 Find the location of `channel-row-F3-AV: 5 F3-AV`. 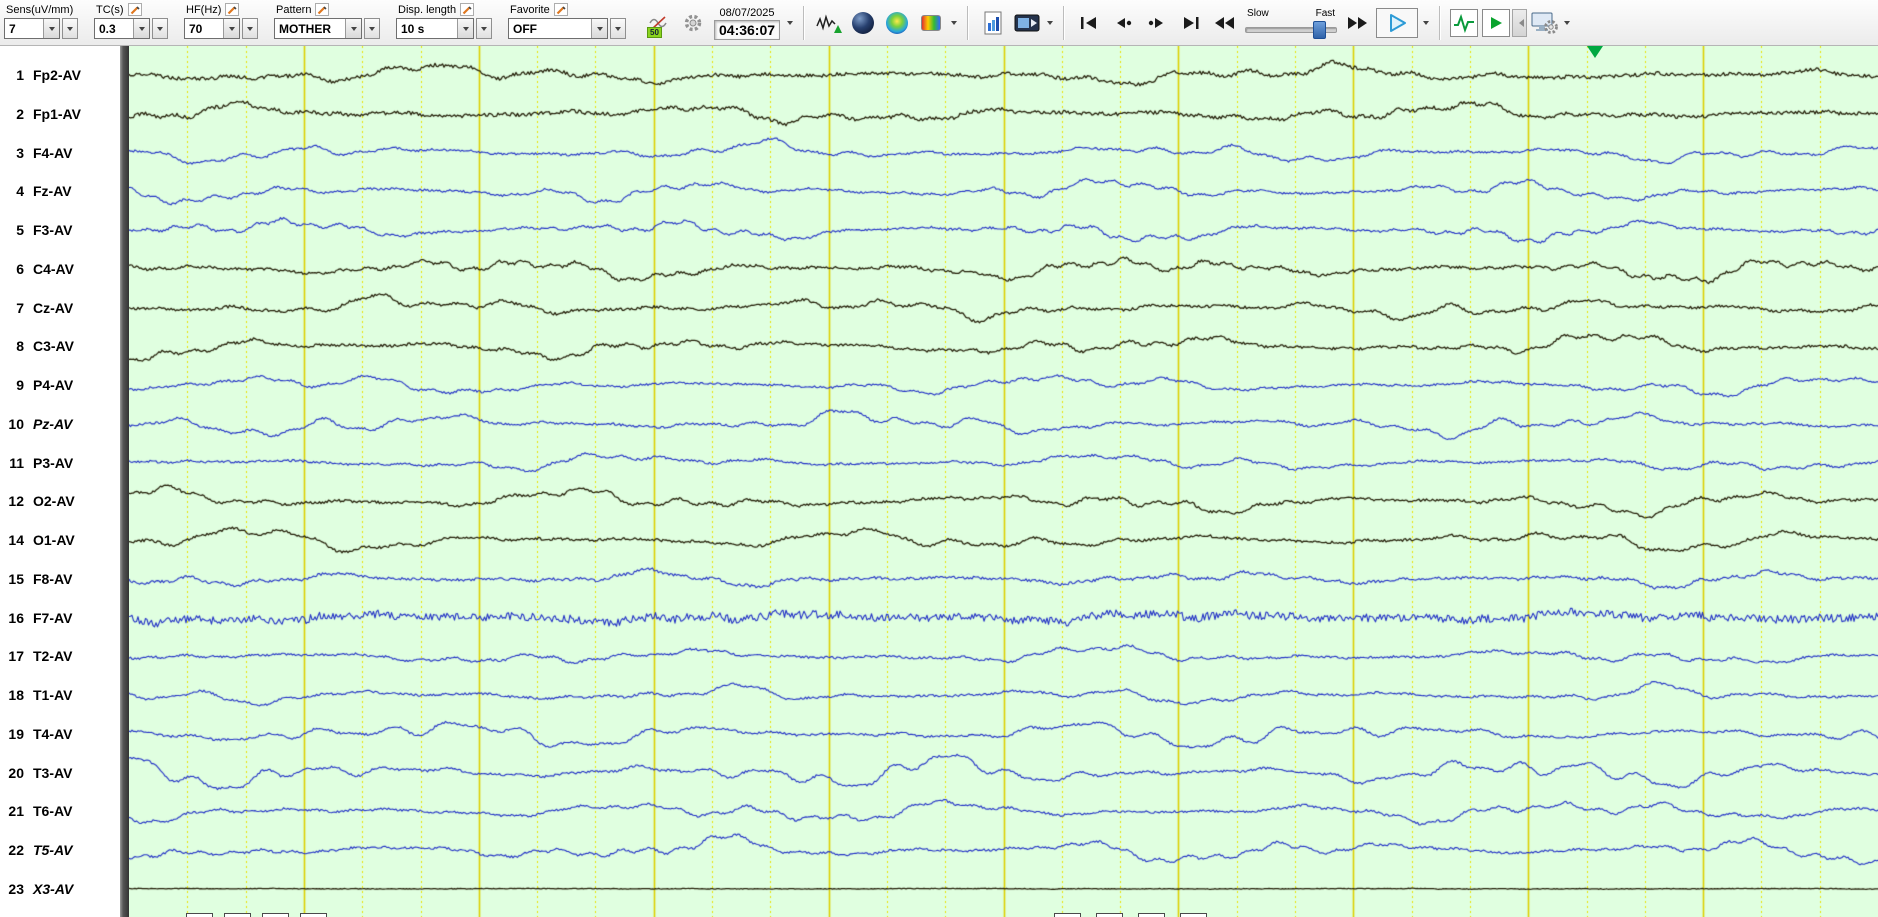

channel-row-F3-AV: 5 F3-AV is located at coordinates (60, 230).